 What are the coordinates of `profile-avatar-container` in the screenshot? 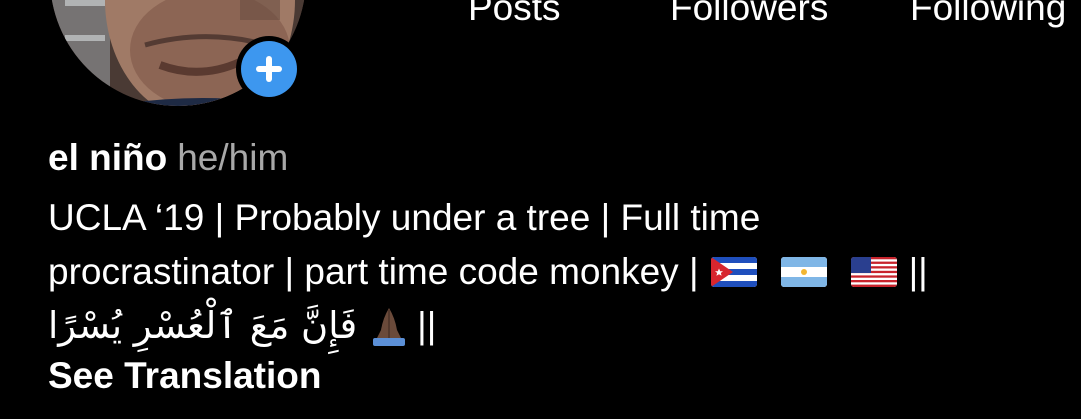 It's located at (178, 53).